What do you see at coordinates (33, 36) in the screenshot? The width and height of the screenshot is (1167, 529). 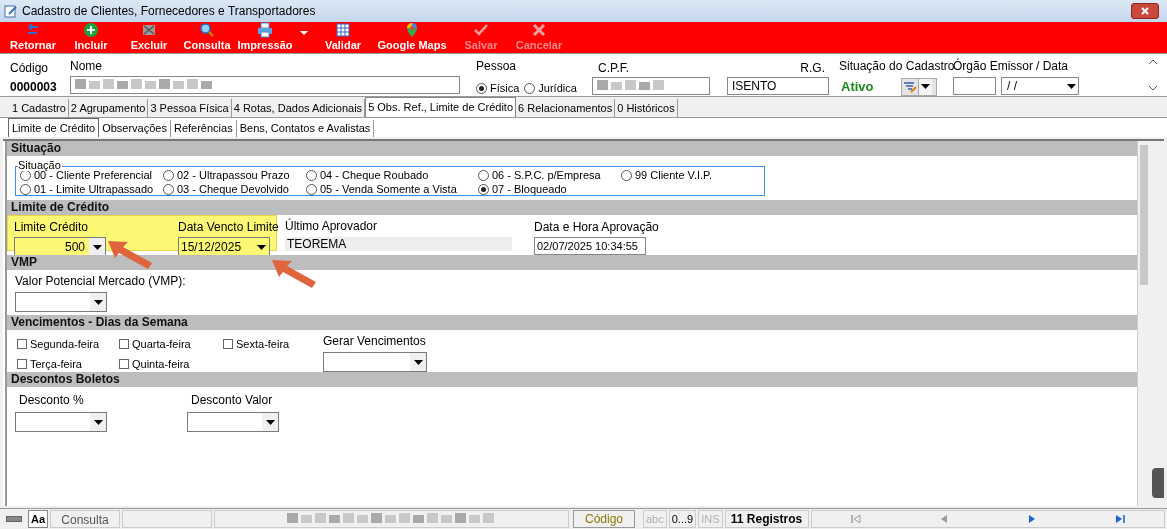 I see `toolbar-button: Retornar` at bounding box center [33, 36].